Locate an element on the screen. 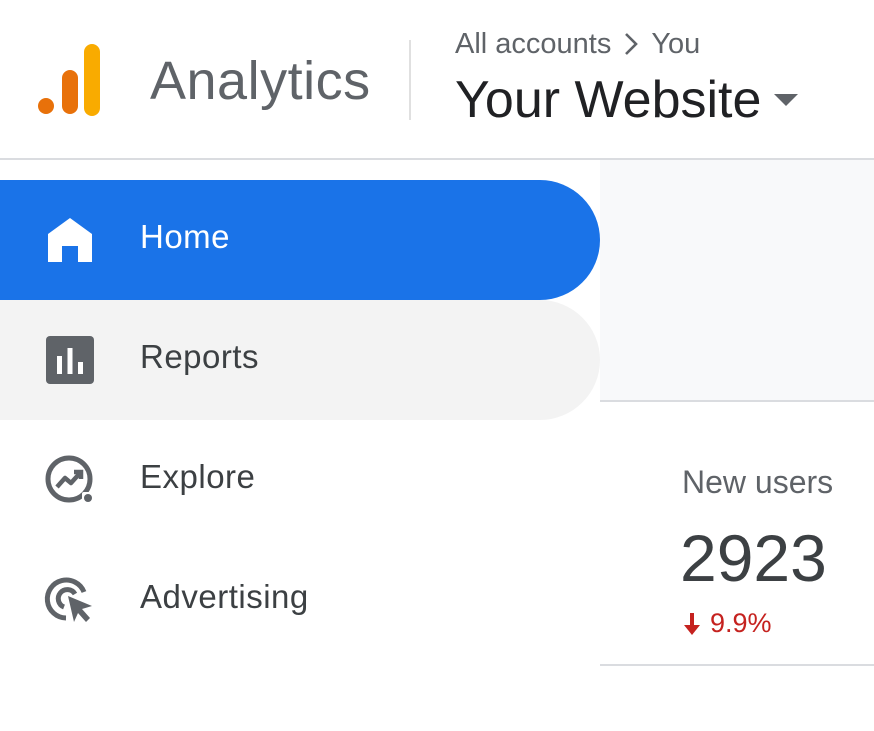 The height and width of the screenshot is (731, 874). arrow-down-icon is located at coordinates (692, 624).